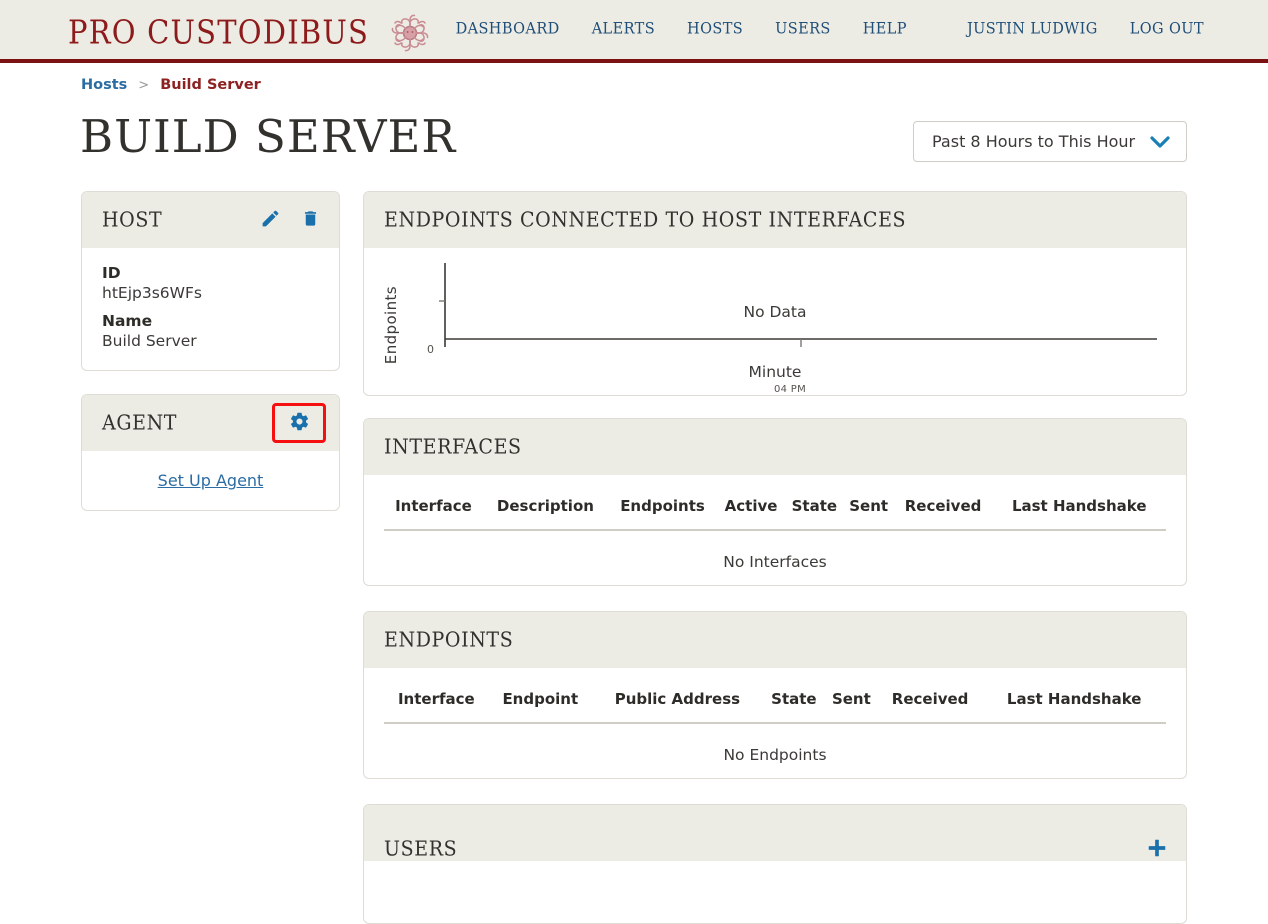 The image size is (1268, 924). What do you see at coordinates (219, 31) in the screenshot?
I see `brand-wordmark: PRO CUSTODIBUS` at bounding box center [219, 31].